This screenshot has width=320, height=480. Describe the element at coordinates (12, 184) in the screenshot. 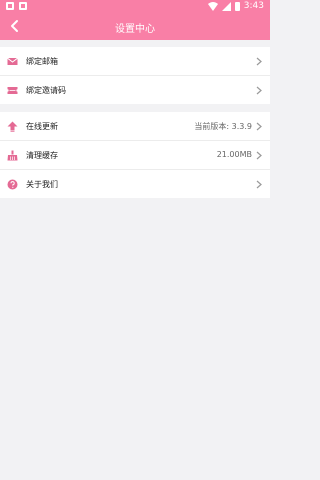

I see `help-icon` at that location.